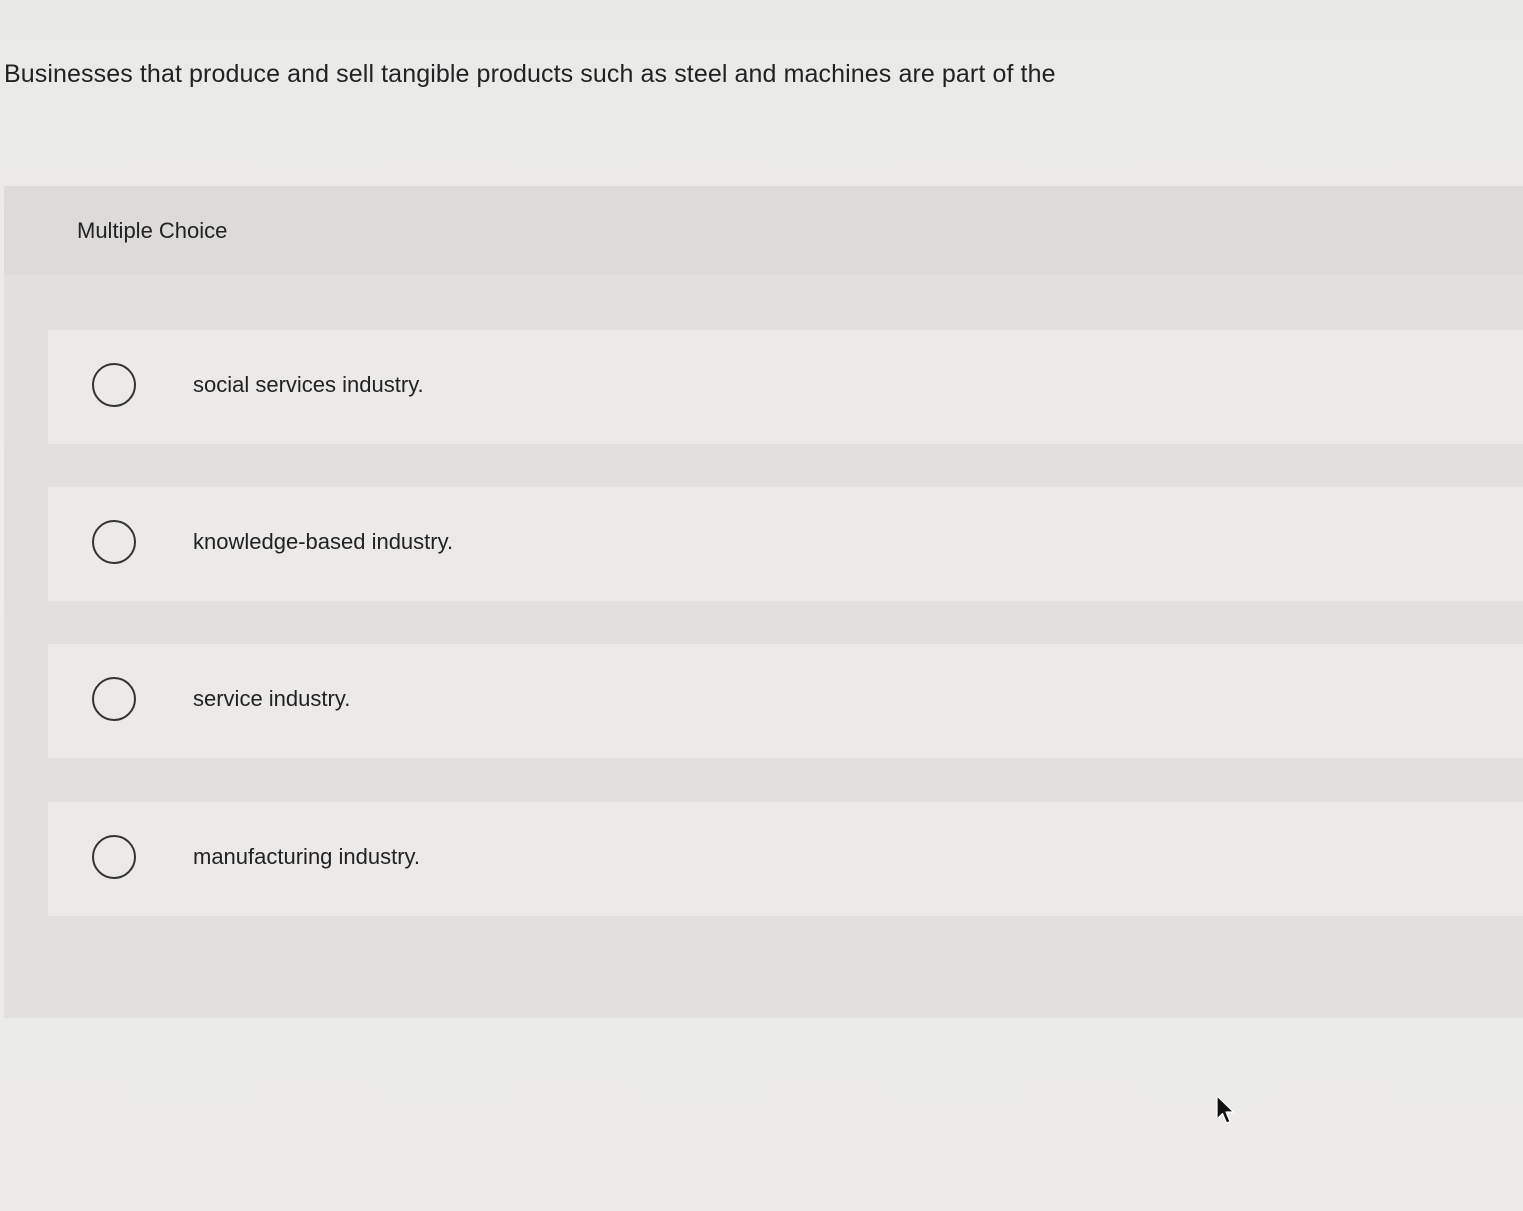  Describe the element at coordinates (308, 384) in the screenshot. I see `option-label: social services industry.` at that location.